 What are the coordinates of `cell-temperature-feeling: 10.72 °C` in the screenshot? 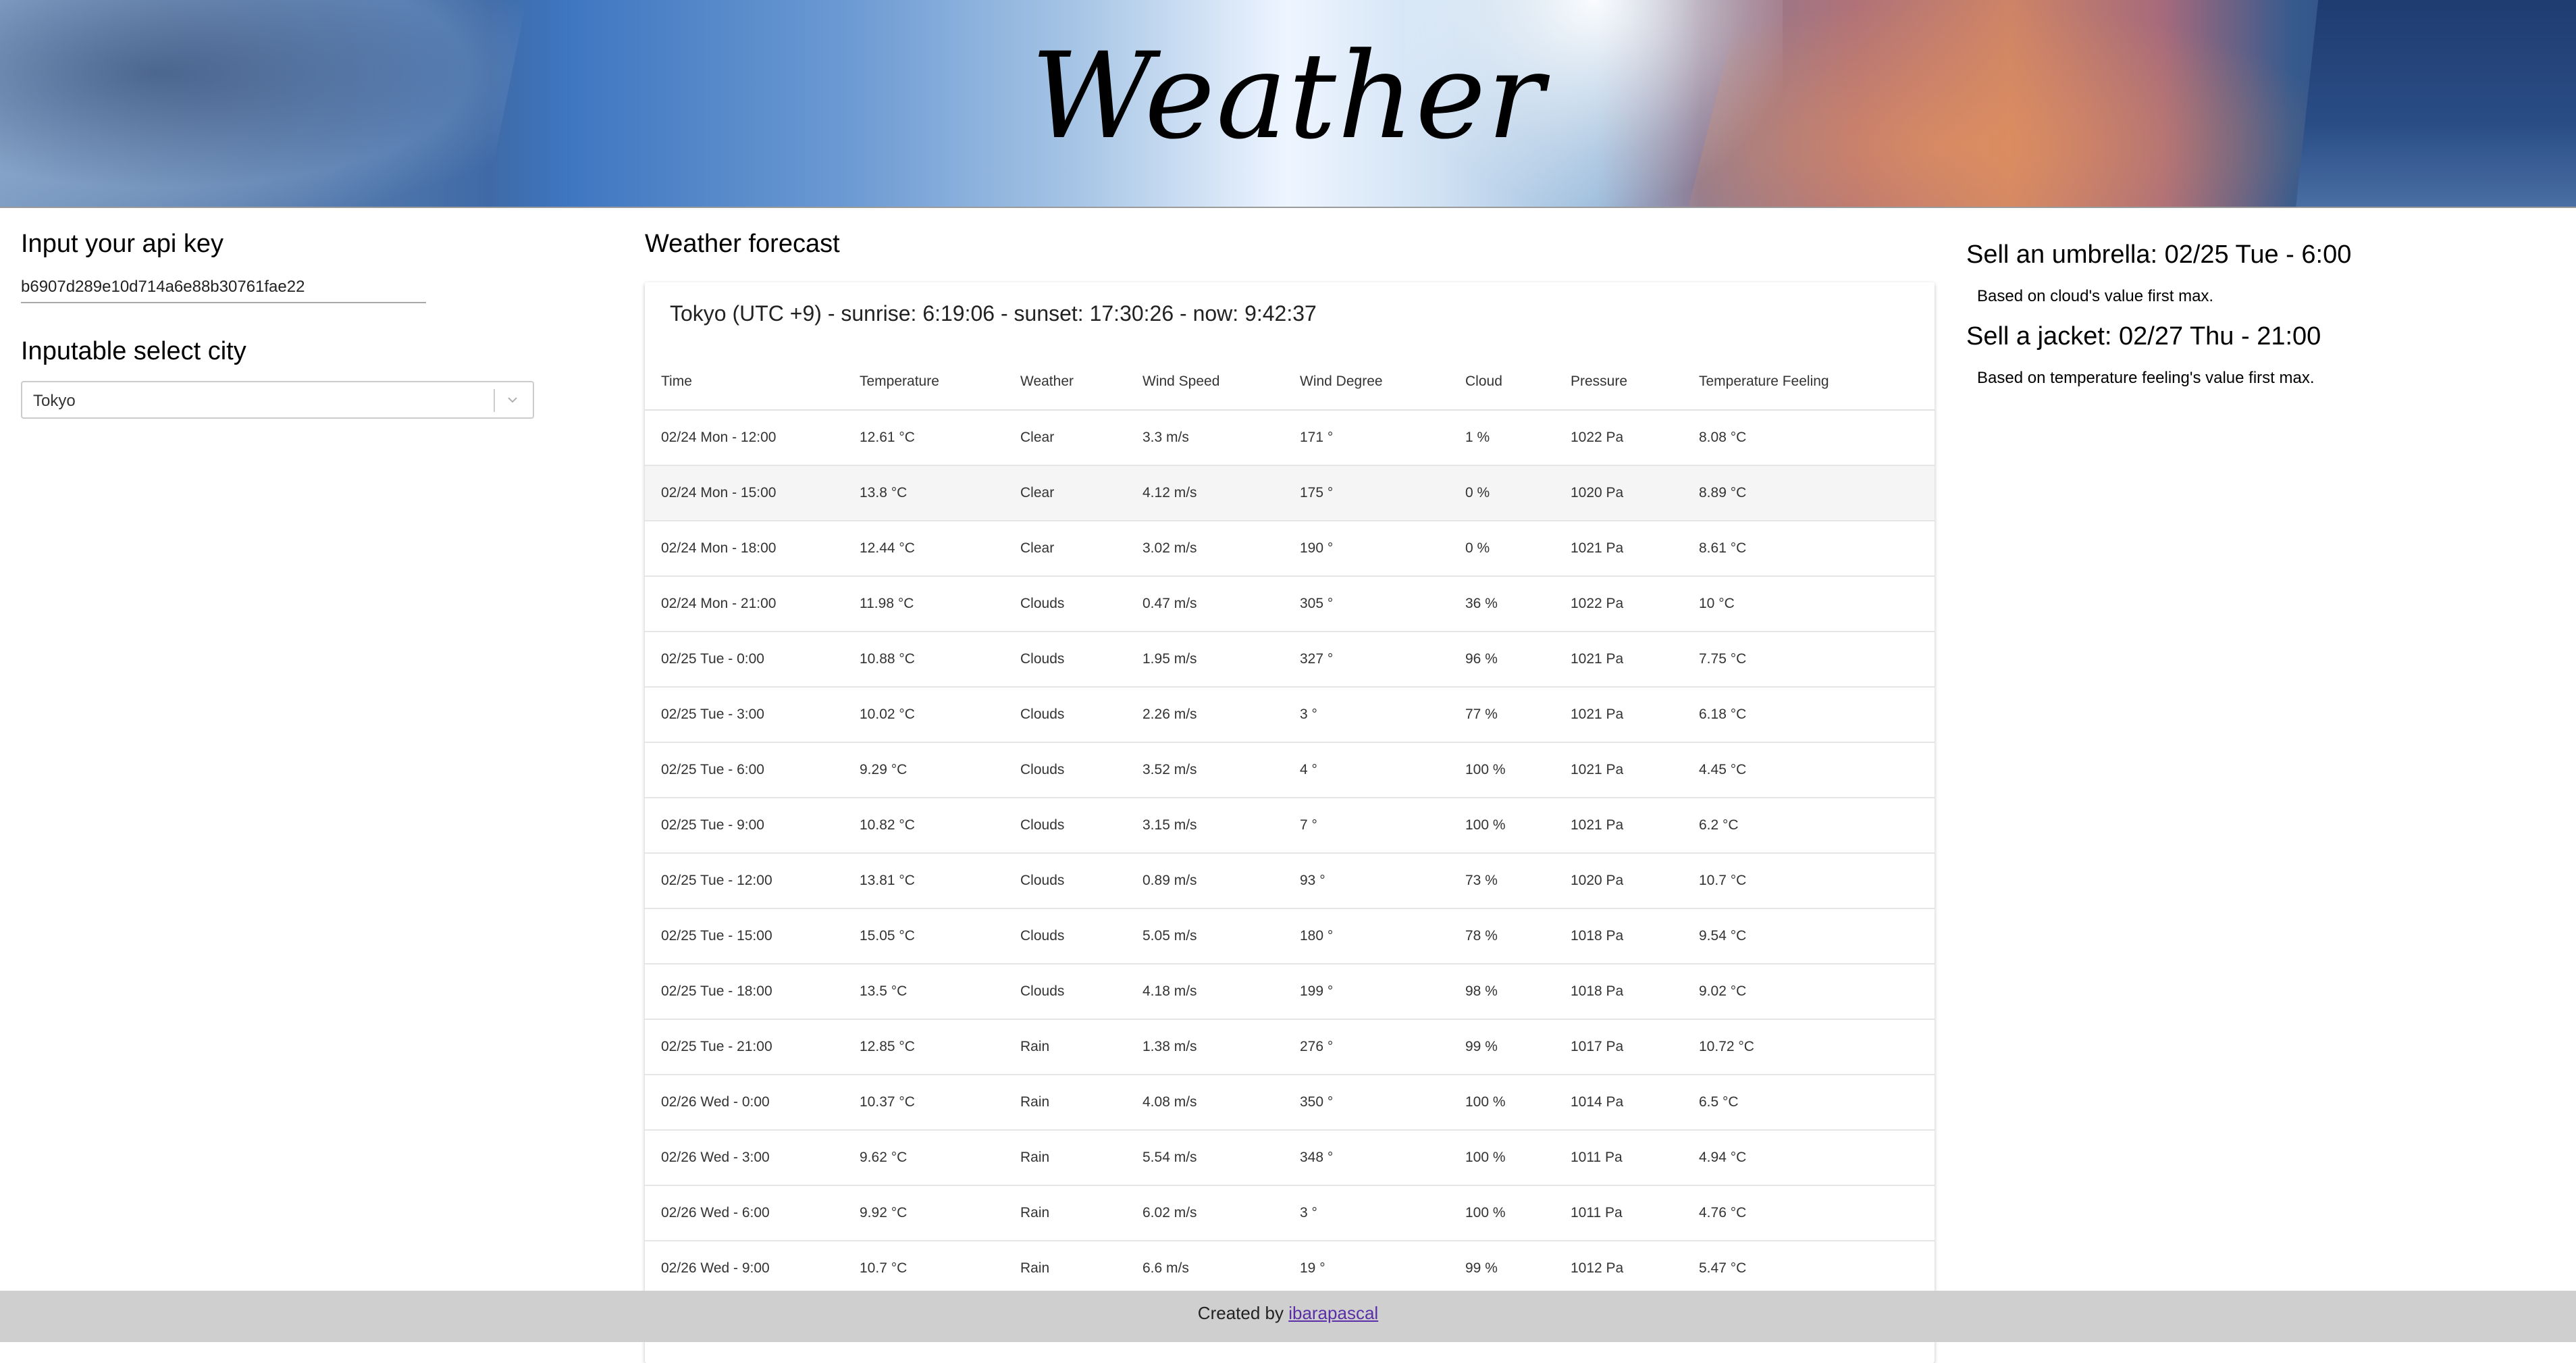 It's located at (1817, 1047).